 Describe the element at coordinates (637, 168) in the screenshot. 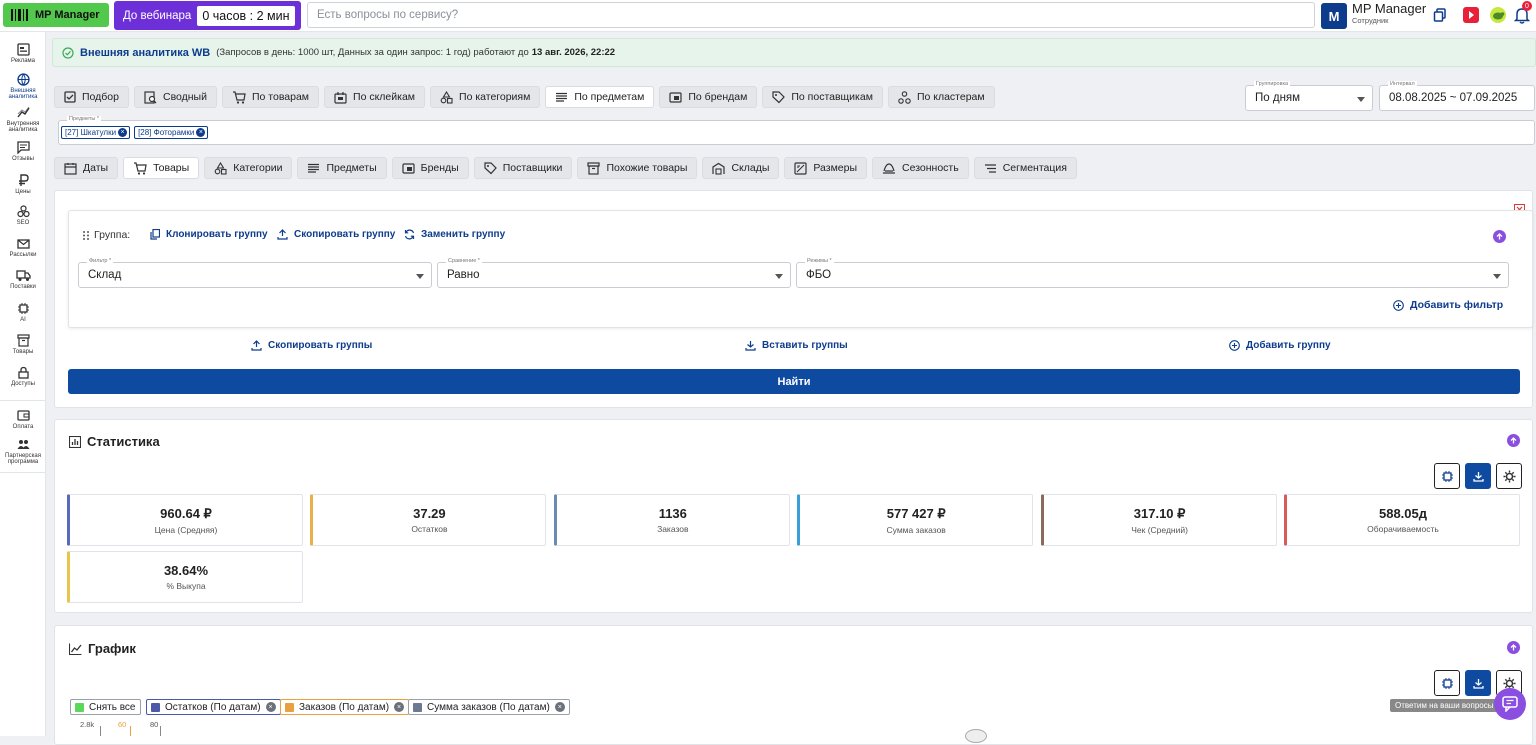

I see `tab-similar-products: Похожие товары` at that location.